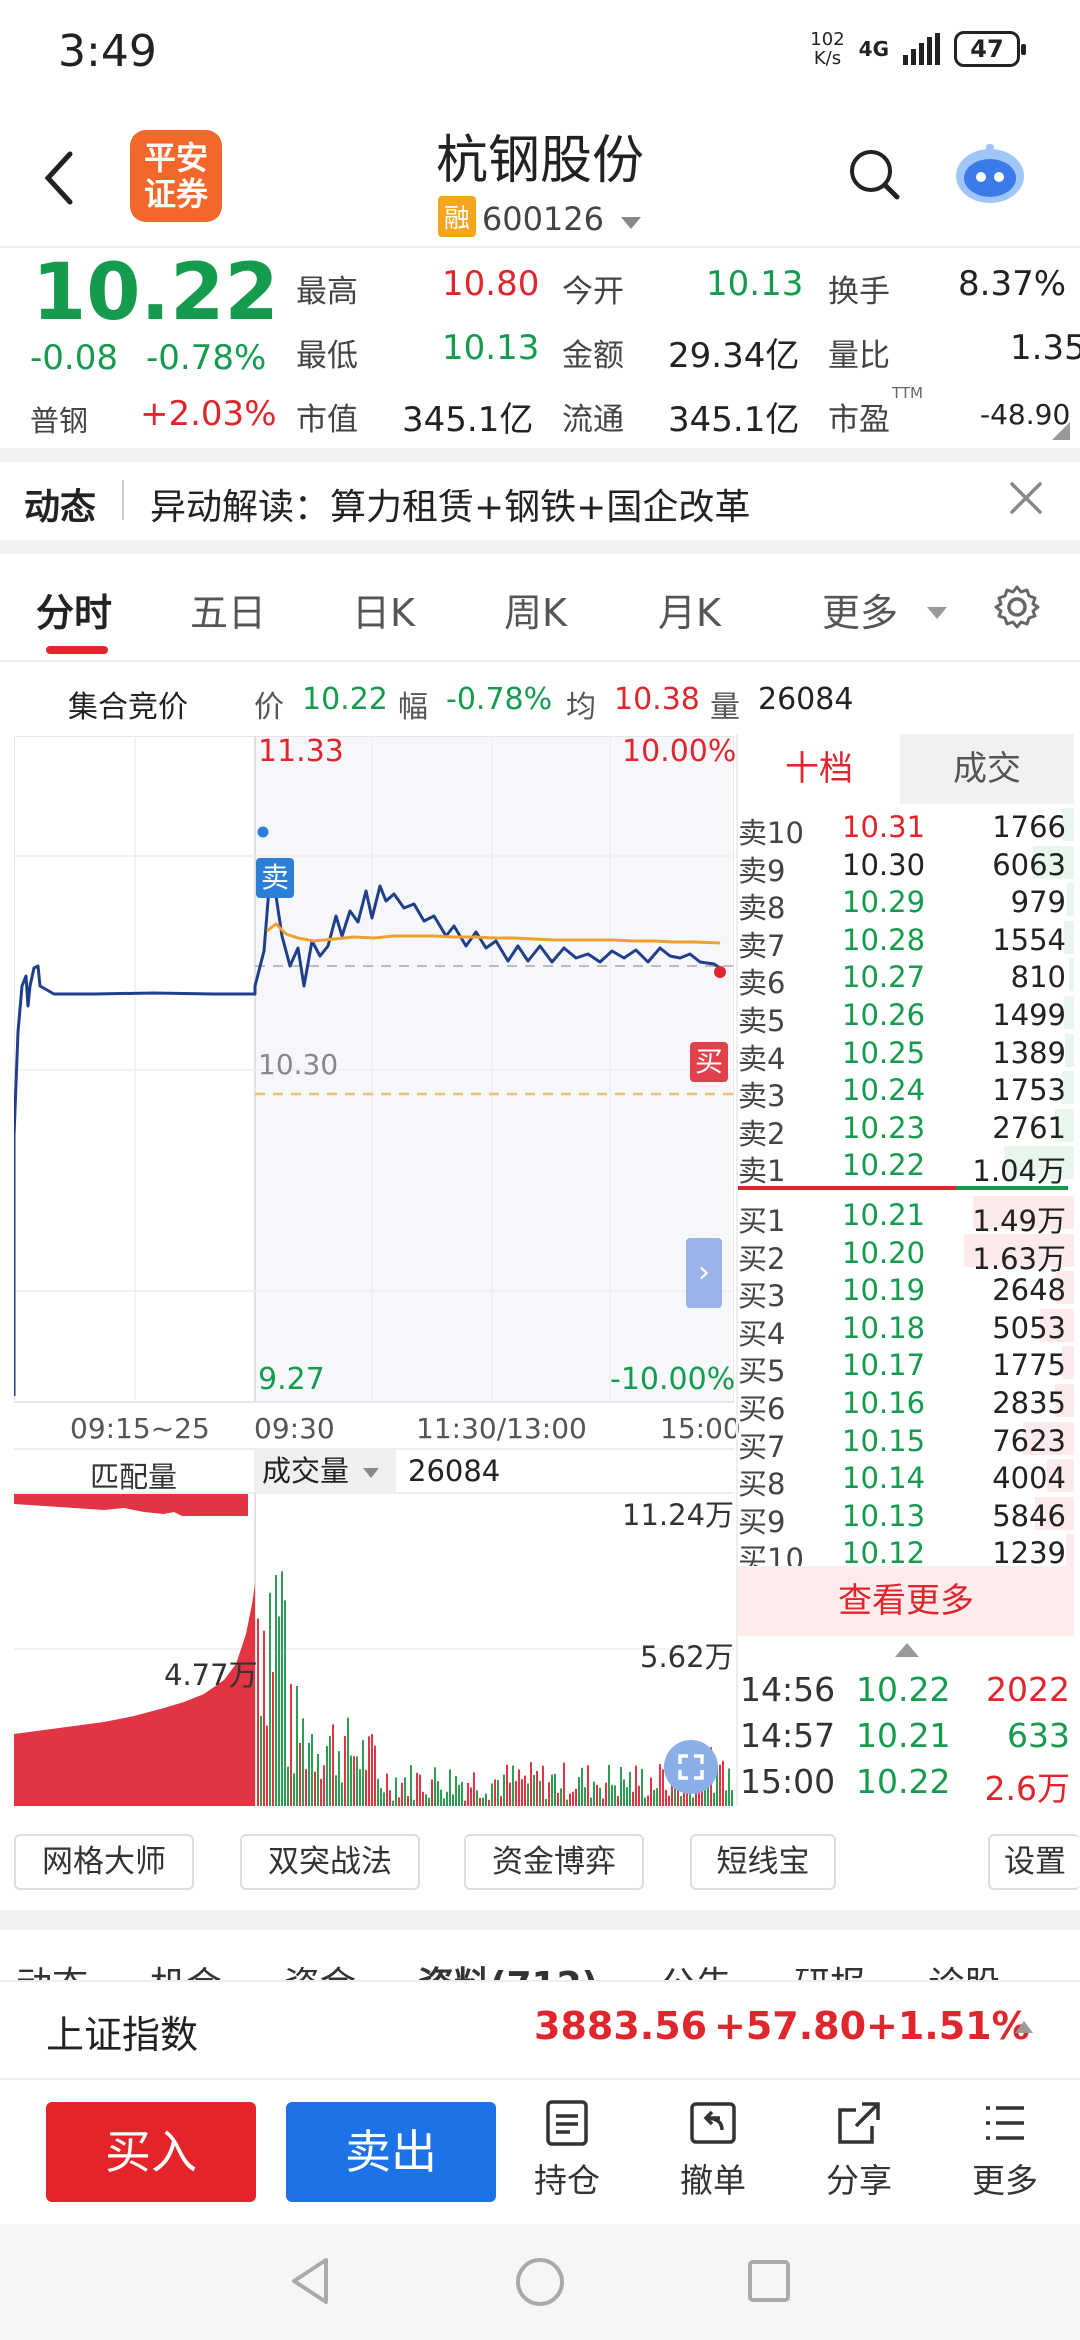  What do you see at coordinates (906, 1554) in the screenshot?
I see `bid-level-row: 买10 10.12 1239` at bounding box center [906, 1554].